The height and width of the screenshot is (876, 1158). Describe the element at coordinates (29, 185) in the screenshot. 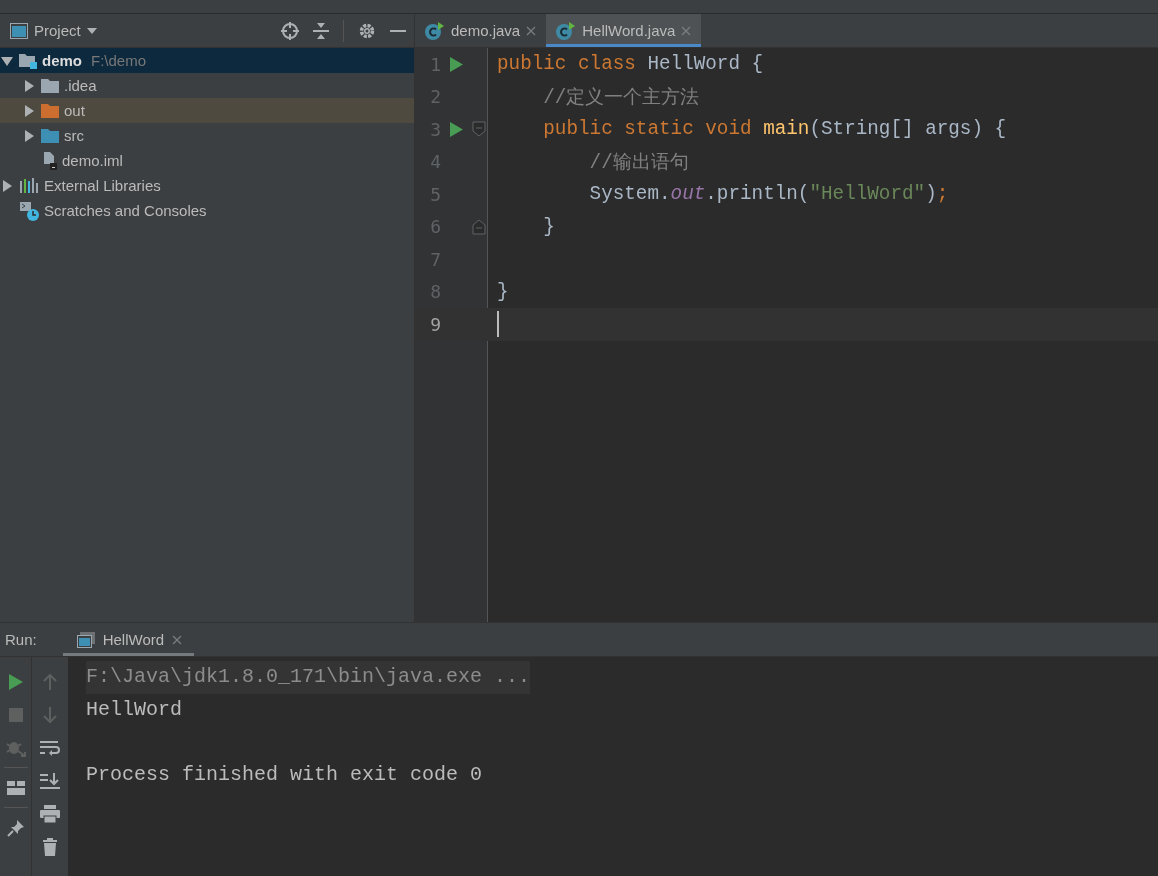

I see `libraries-icon` at that location.